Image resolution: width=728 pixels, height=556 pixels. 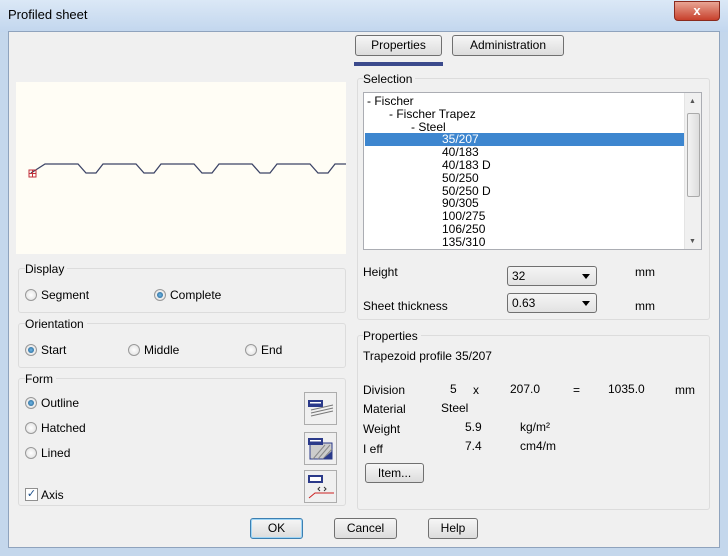 What do you see at coordinates (464, 241) in the screenshot?
I see `tree-item-label: 135/310` at bounding box center [464, 241].